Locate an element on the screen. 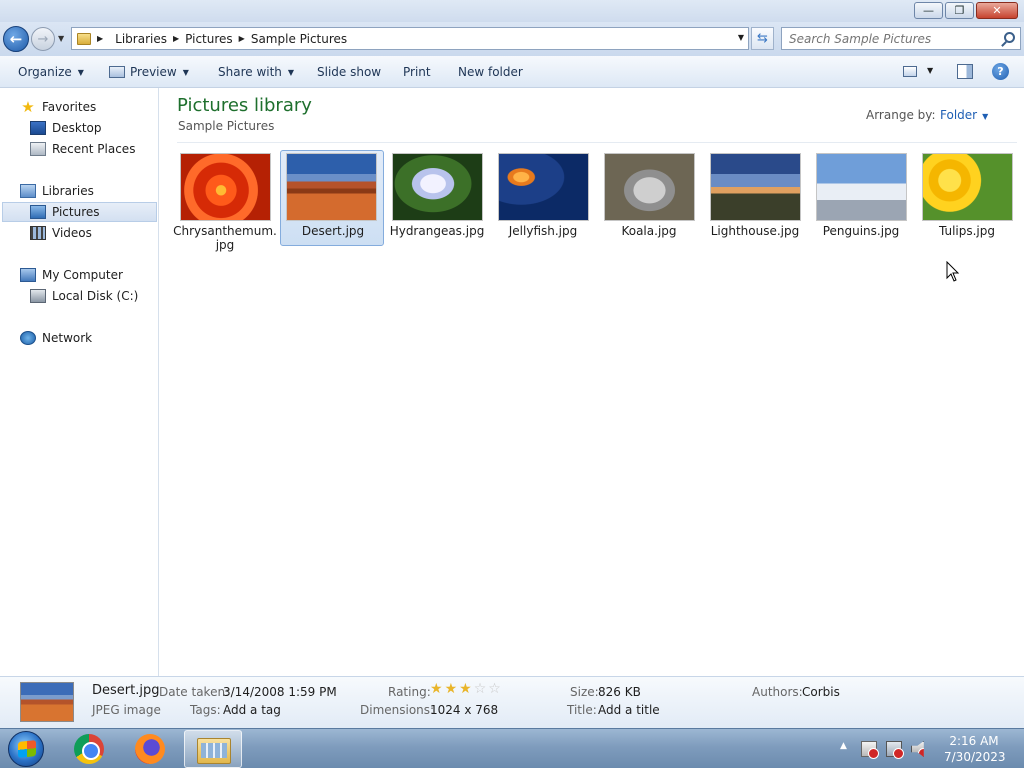 Image resolution: width=1024 pixels, height=768 pixels. organize-button: Organize ▼ is located at coordinates (51, 72).